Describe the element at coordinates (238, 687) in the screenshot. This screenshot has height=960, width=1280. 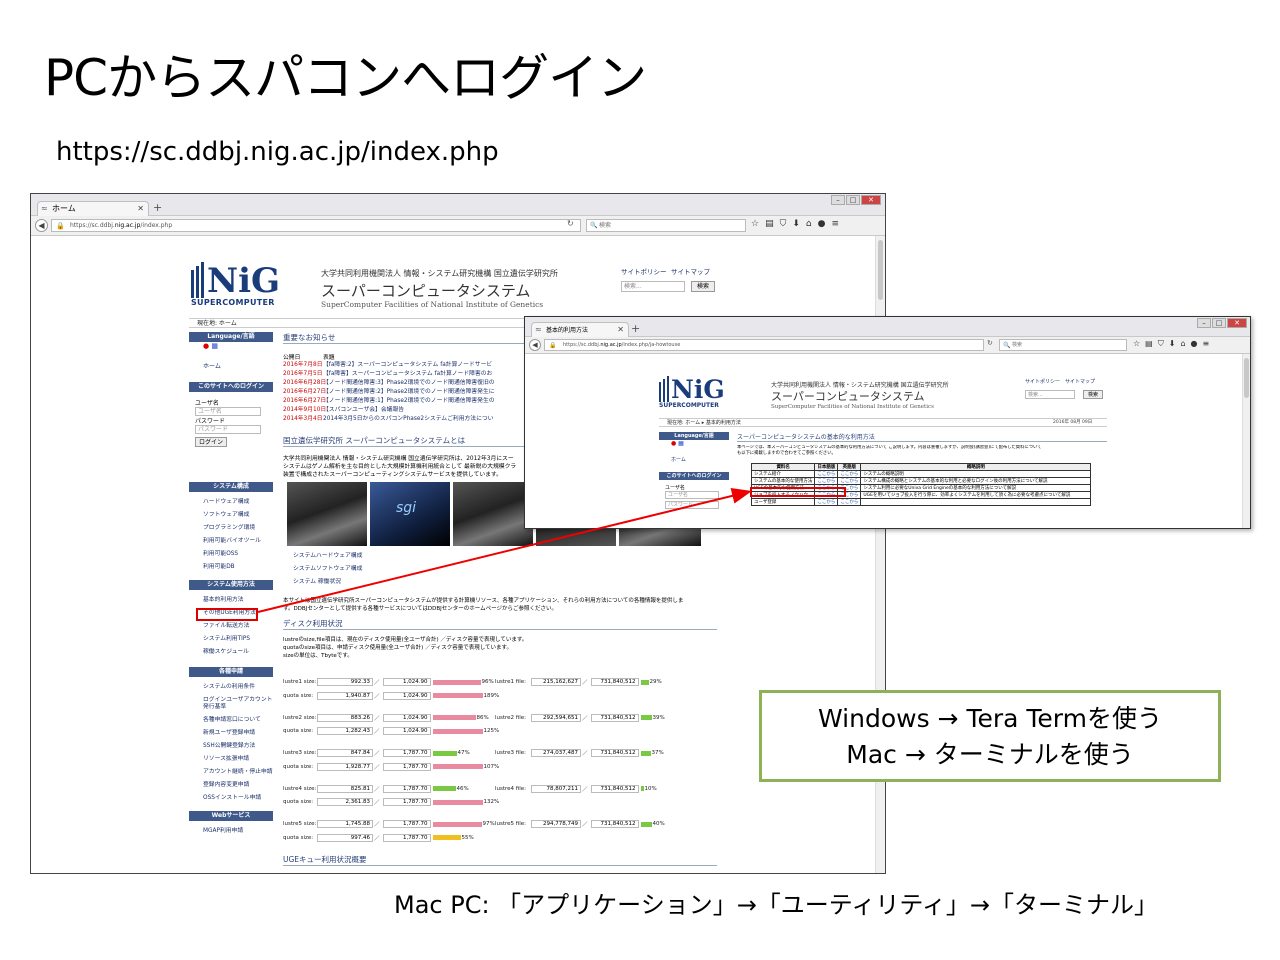
I see `sidebar-item-apply-0: システムの利用条件` at that location.